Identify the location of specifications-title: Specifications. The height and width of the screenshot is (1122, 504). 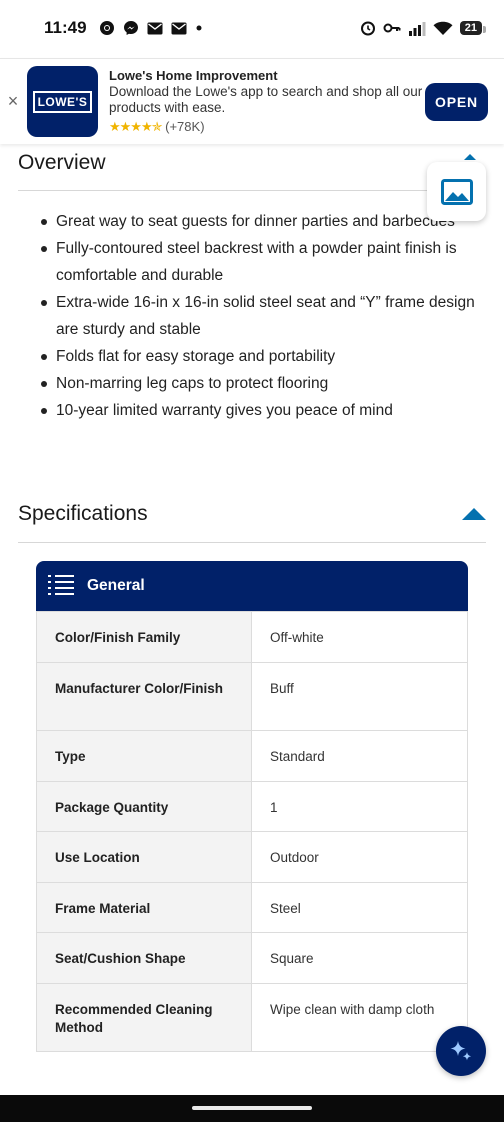
(83, 513).